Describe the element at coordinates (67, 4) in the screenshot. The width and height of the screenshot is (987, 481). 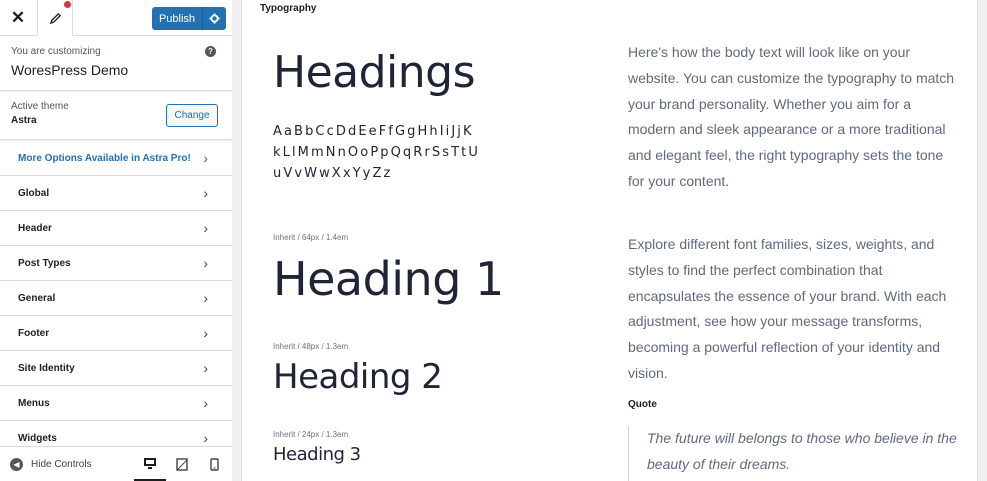
I see `notification-dot` at that location.